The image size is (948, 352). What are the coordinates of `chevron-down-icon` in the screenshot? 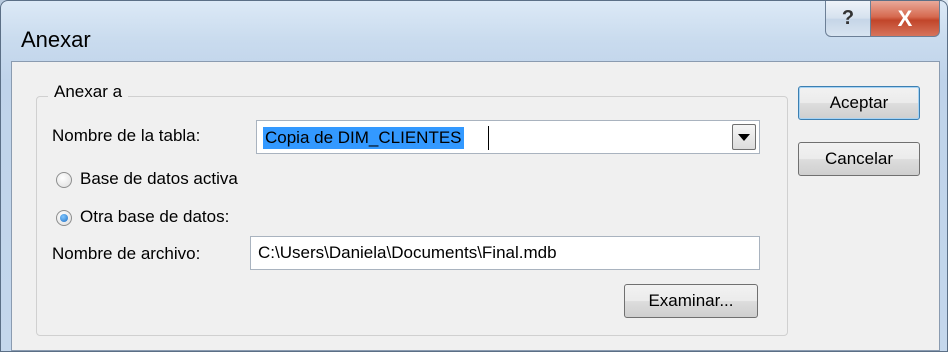 It's located at (744, 137).